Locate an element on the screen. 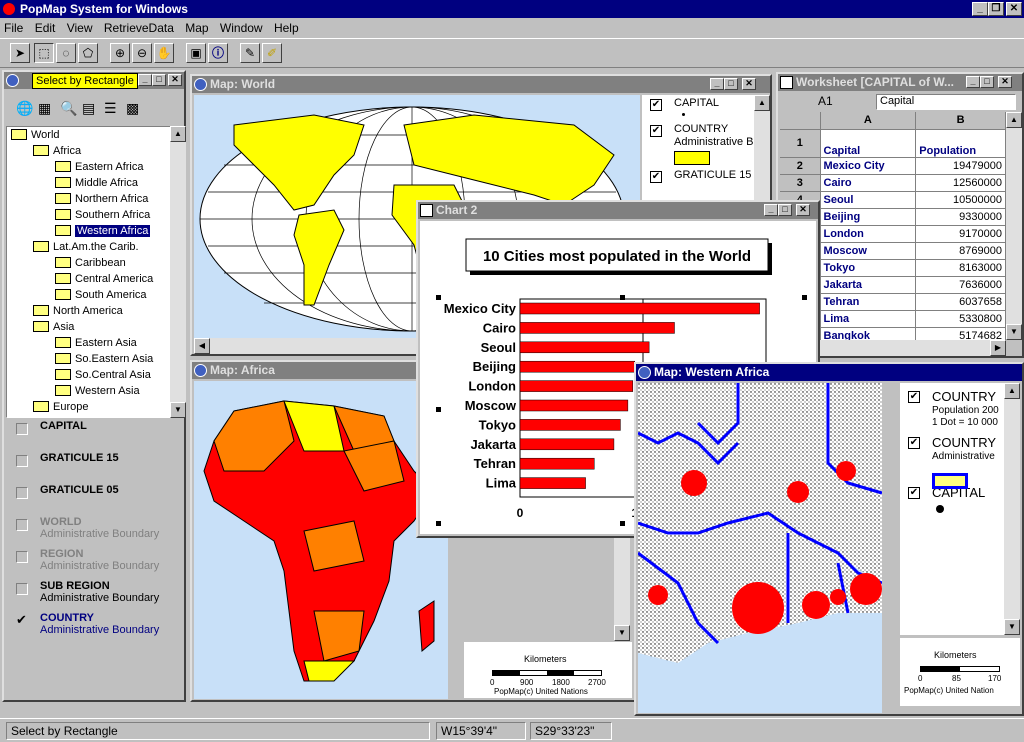 This screenshot has height=742, width=1024. legend-tool-icon: ✎ is located at coordinates (250, 53).